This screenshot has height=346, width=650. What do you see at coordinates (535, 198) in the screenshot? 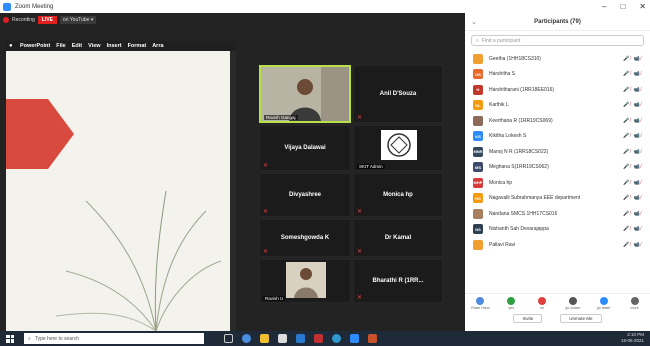
I see `participant-name: Nagavalli Subrahmanya EEE department` at bounding box center [535, 198].